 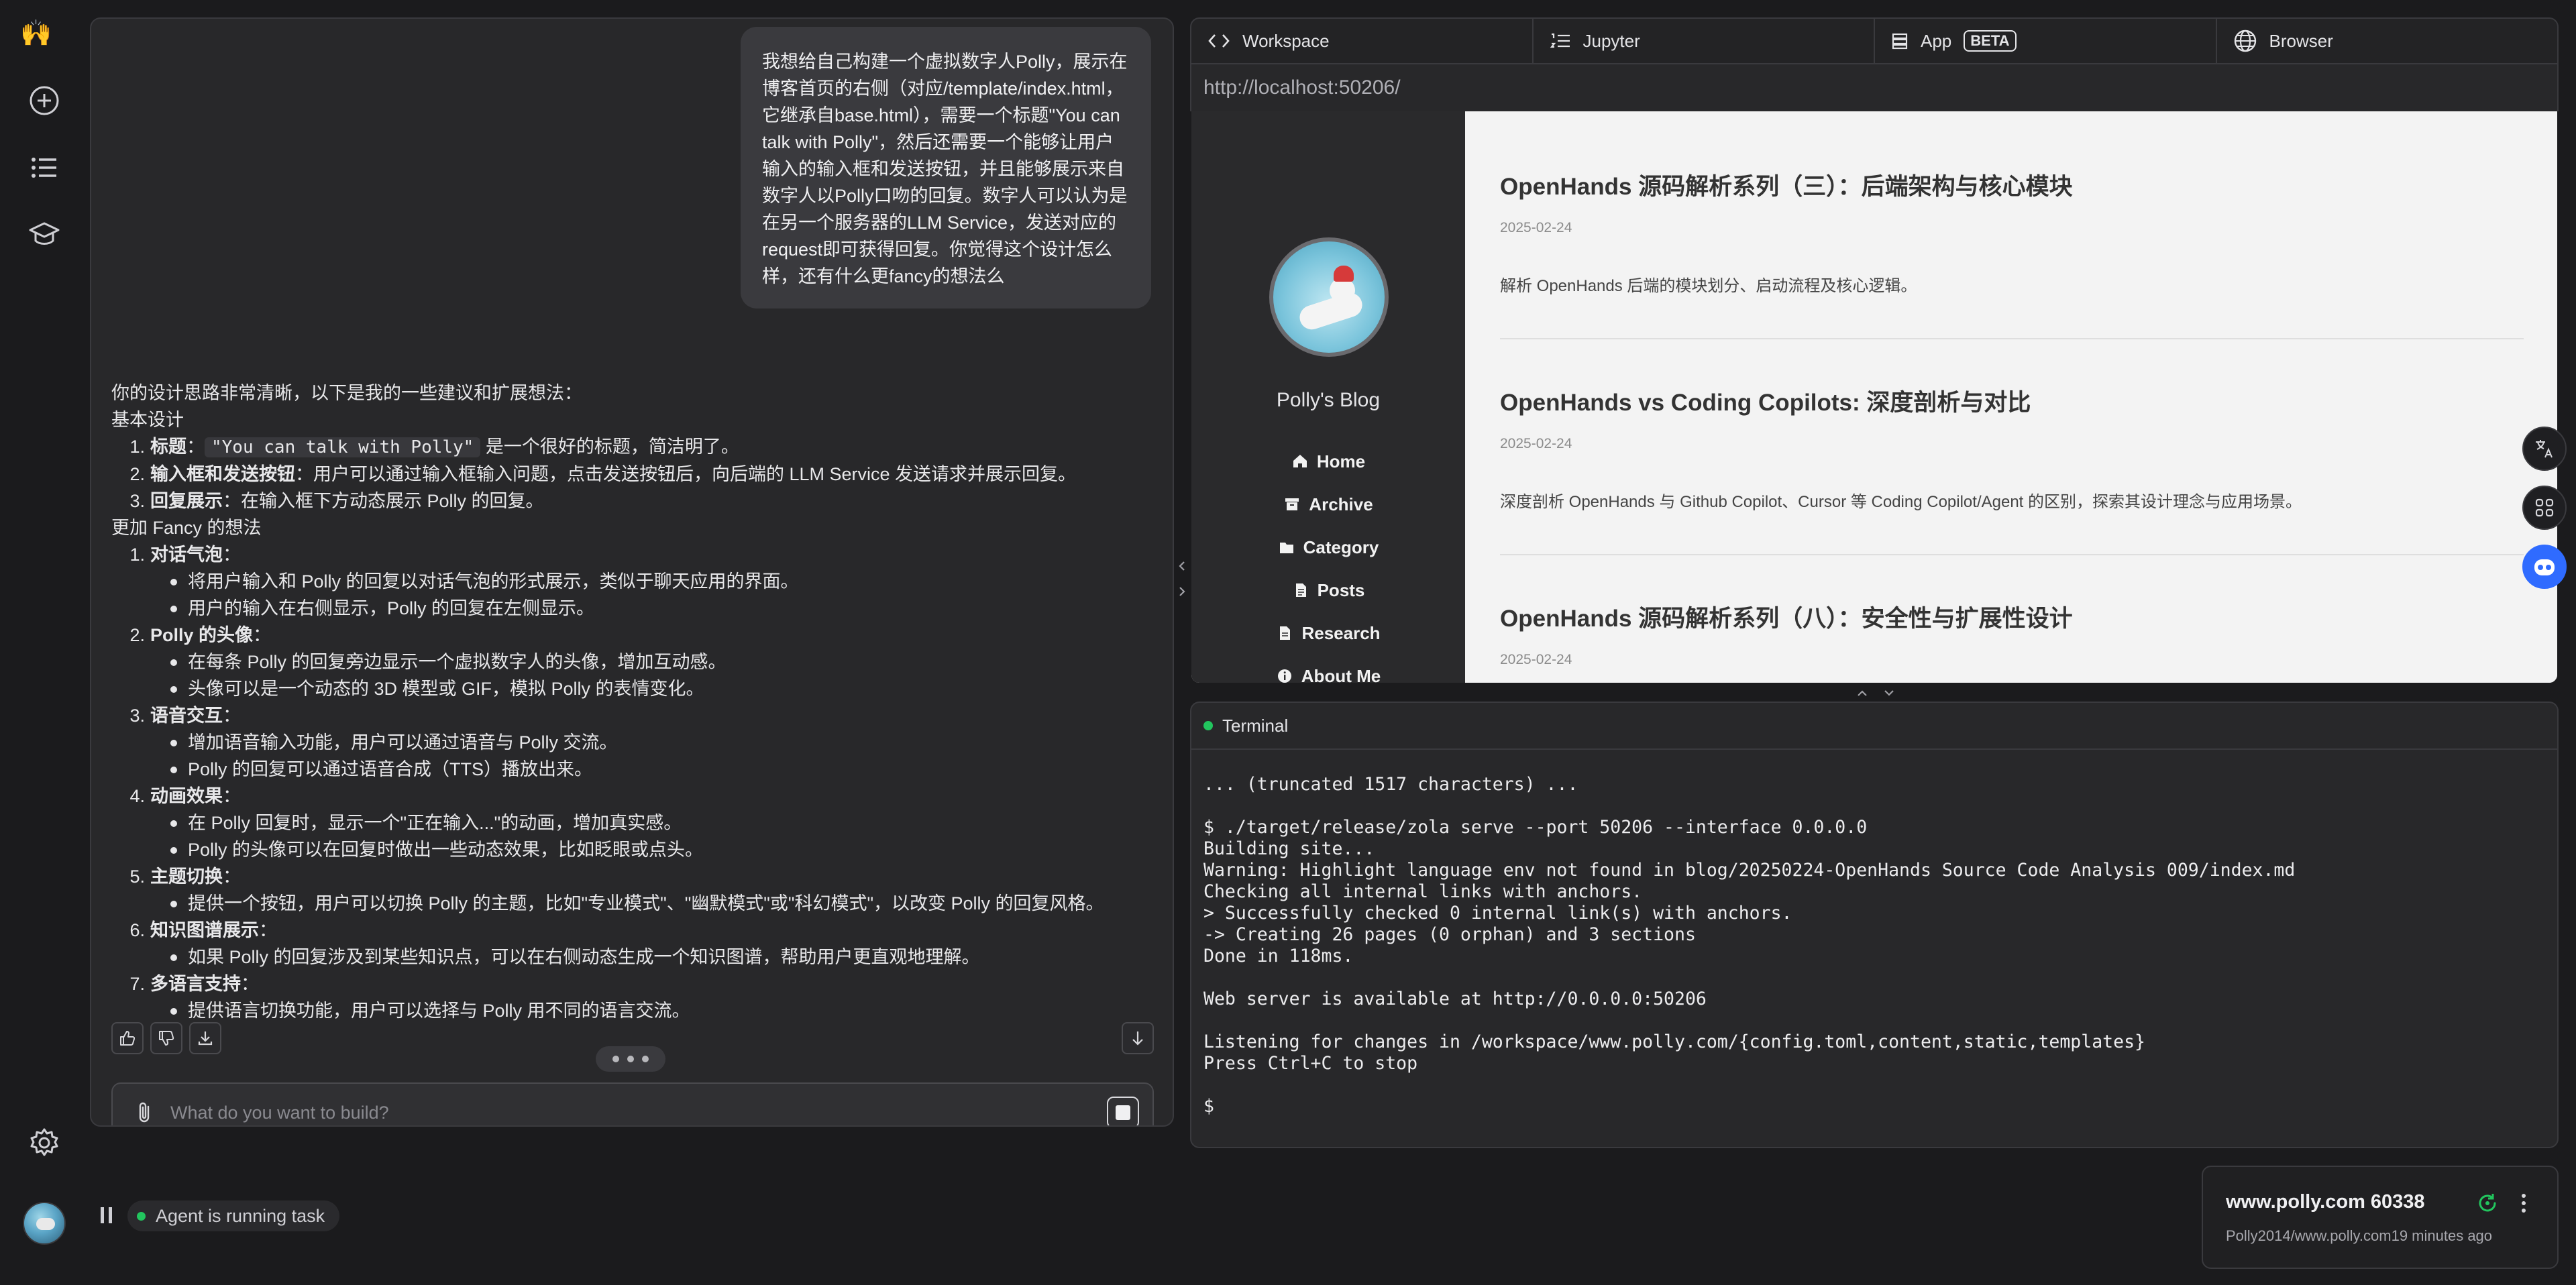 I want to click on chat-input, so click(x=634, y=1112).